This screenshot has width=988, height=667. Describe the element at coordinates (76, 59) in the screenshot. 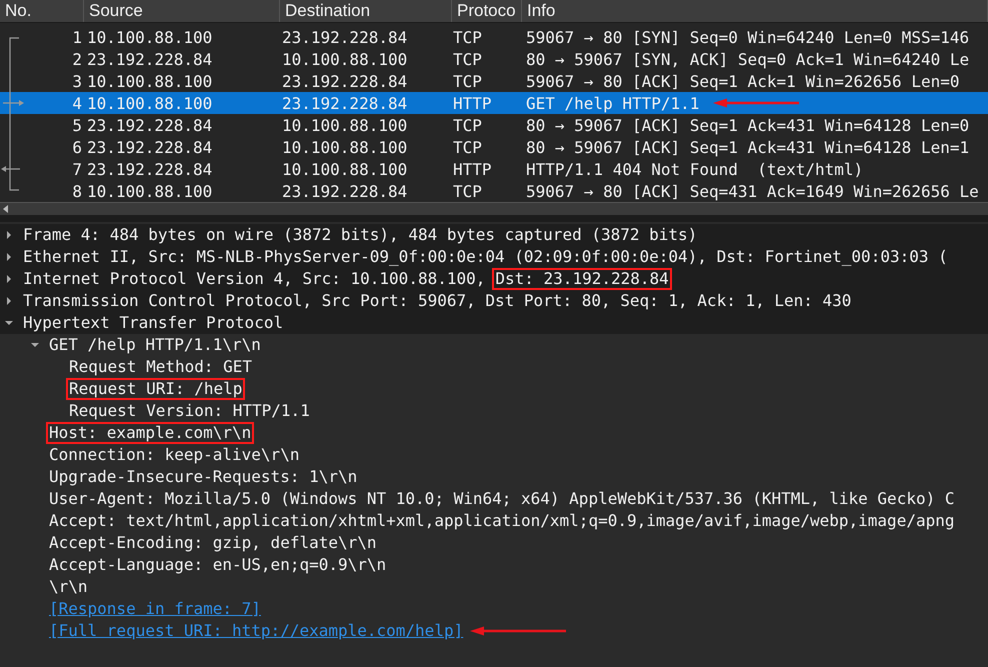

I see `packet-number: 2` at that location.